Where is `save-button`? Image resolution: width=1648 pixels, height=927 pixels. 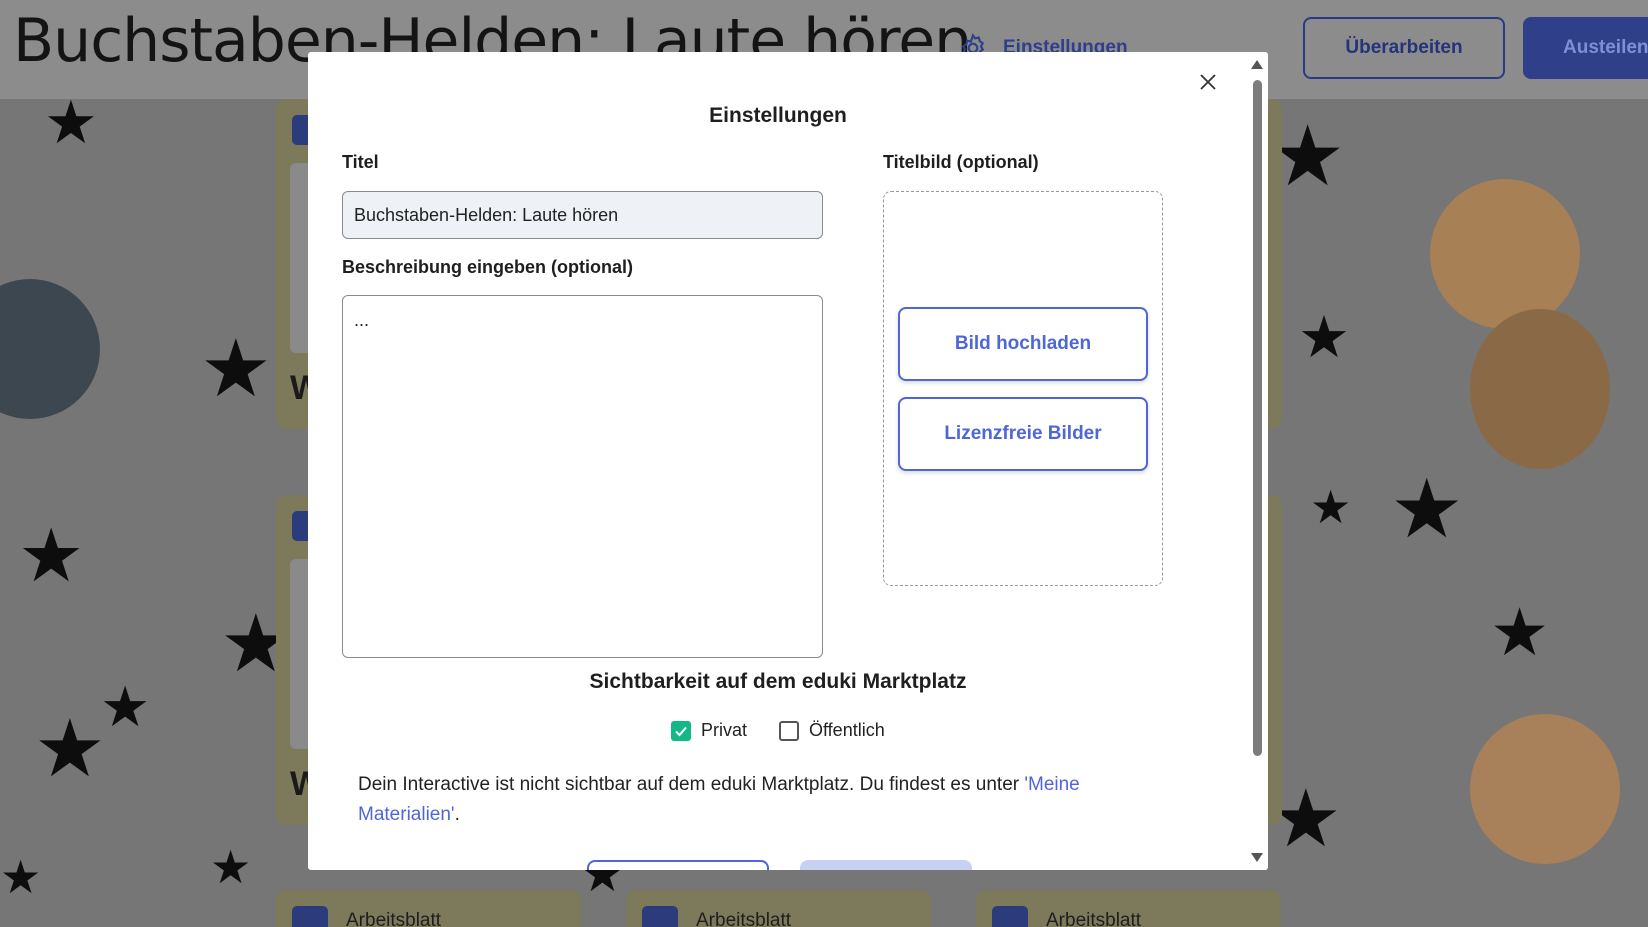
save-button is located at coordinates (886, 865).